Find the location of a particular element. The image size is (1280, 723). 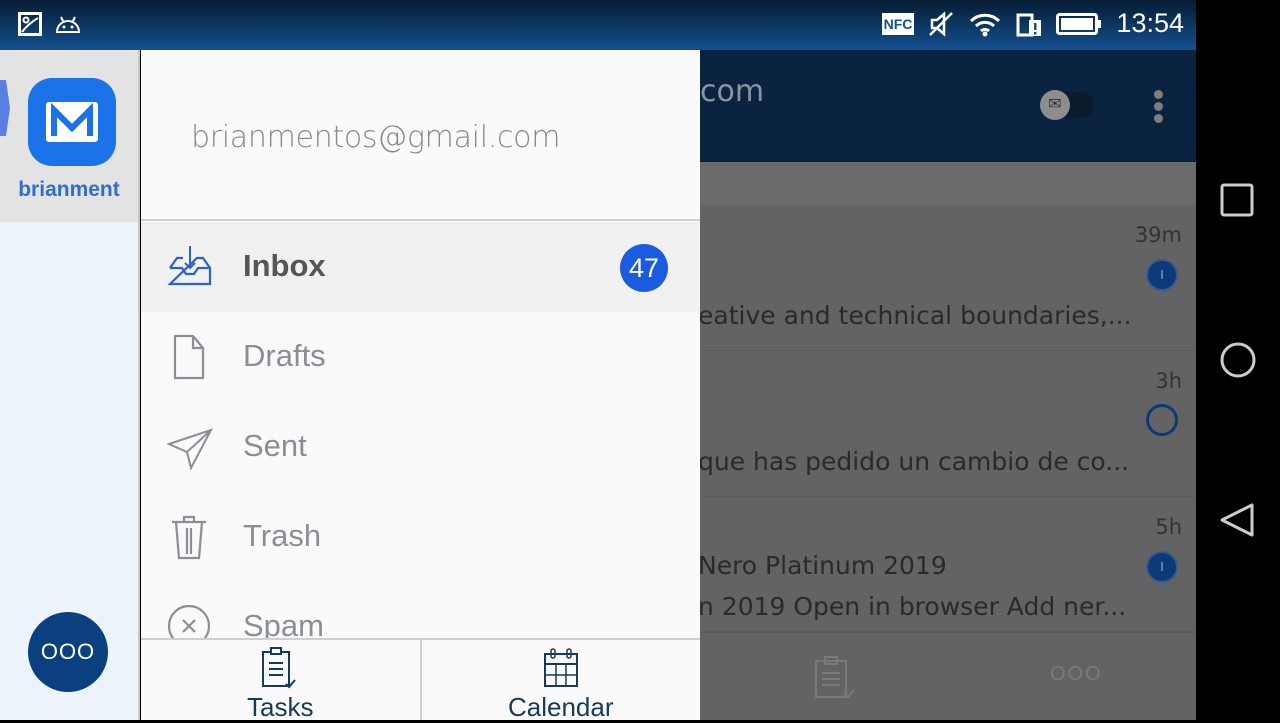

section-header is located at coordinates (948, 183).